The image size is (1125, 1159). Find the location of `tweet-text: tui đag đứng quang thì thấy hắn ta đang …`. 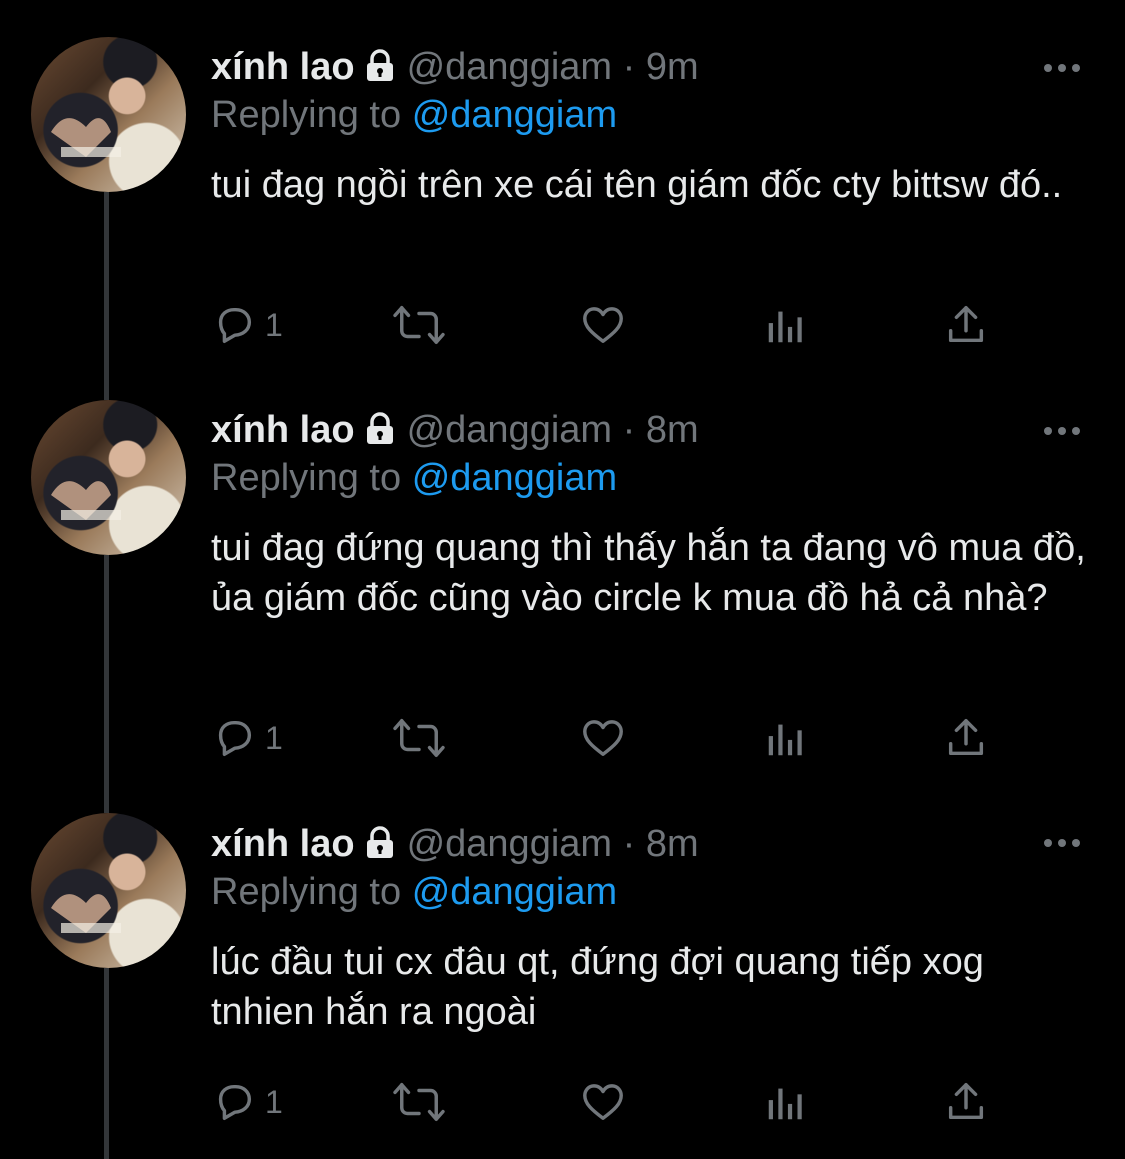

tweet-text: tui đag đứng quang thì thấy hắn ta đang … is located at coordinates (648, 573).